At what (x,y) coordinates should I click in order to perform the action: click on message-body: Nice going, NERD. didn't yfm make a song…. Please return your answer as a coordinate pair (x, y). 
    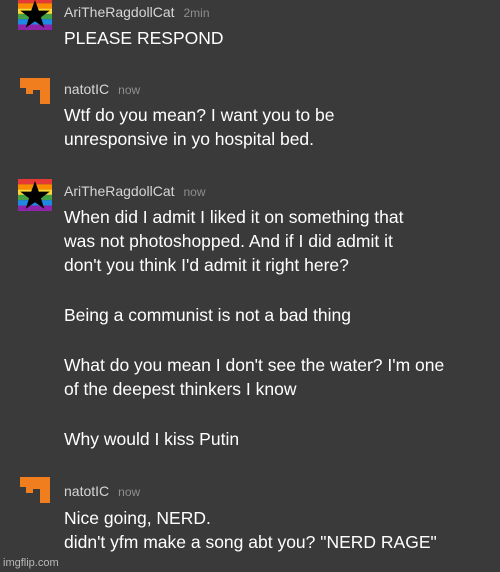
    Looking at the image, I should click on (279, 530).